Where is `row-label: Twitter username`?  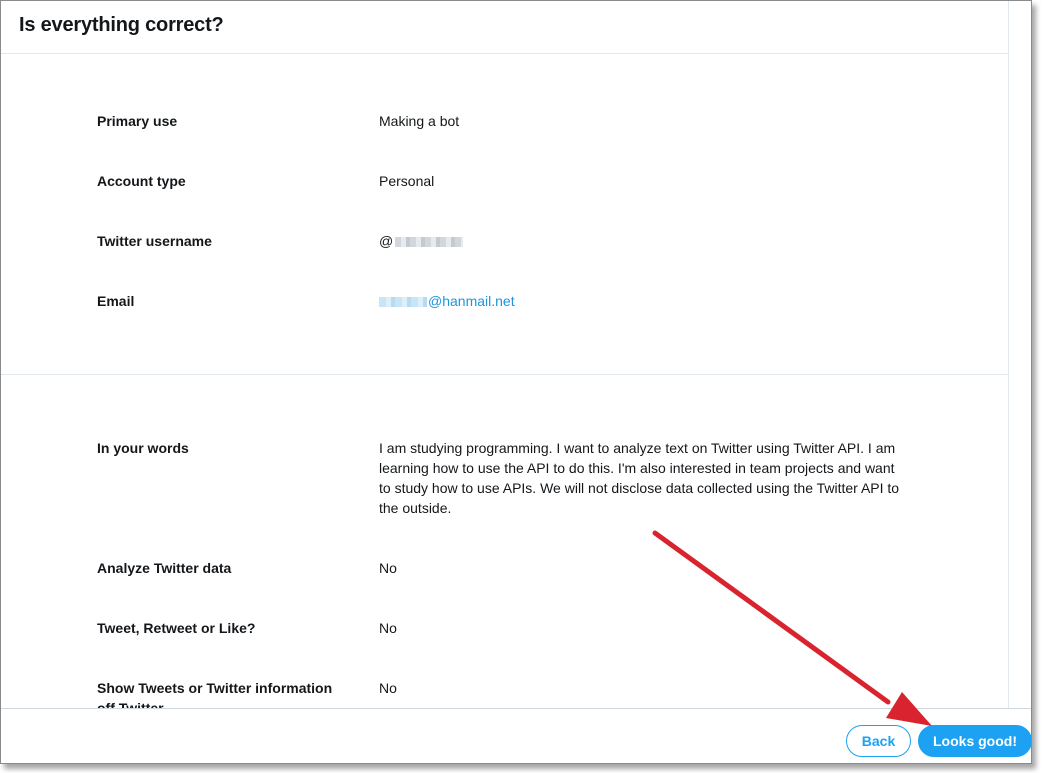
row-label: Twitter username is located at coordinates (154, 241).